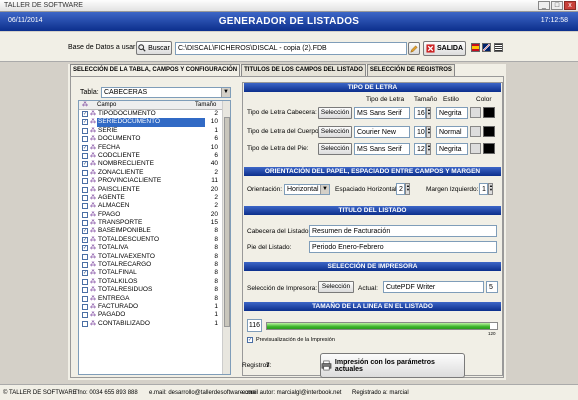  What do you see at coordinates (414, 48) in the screenshot?
I see `edit-path-button` at bounding box center [414, 48].